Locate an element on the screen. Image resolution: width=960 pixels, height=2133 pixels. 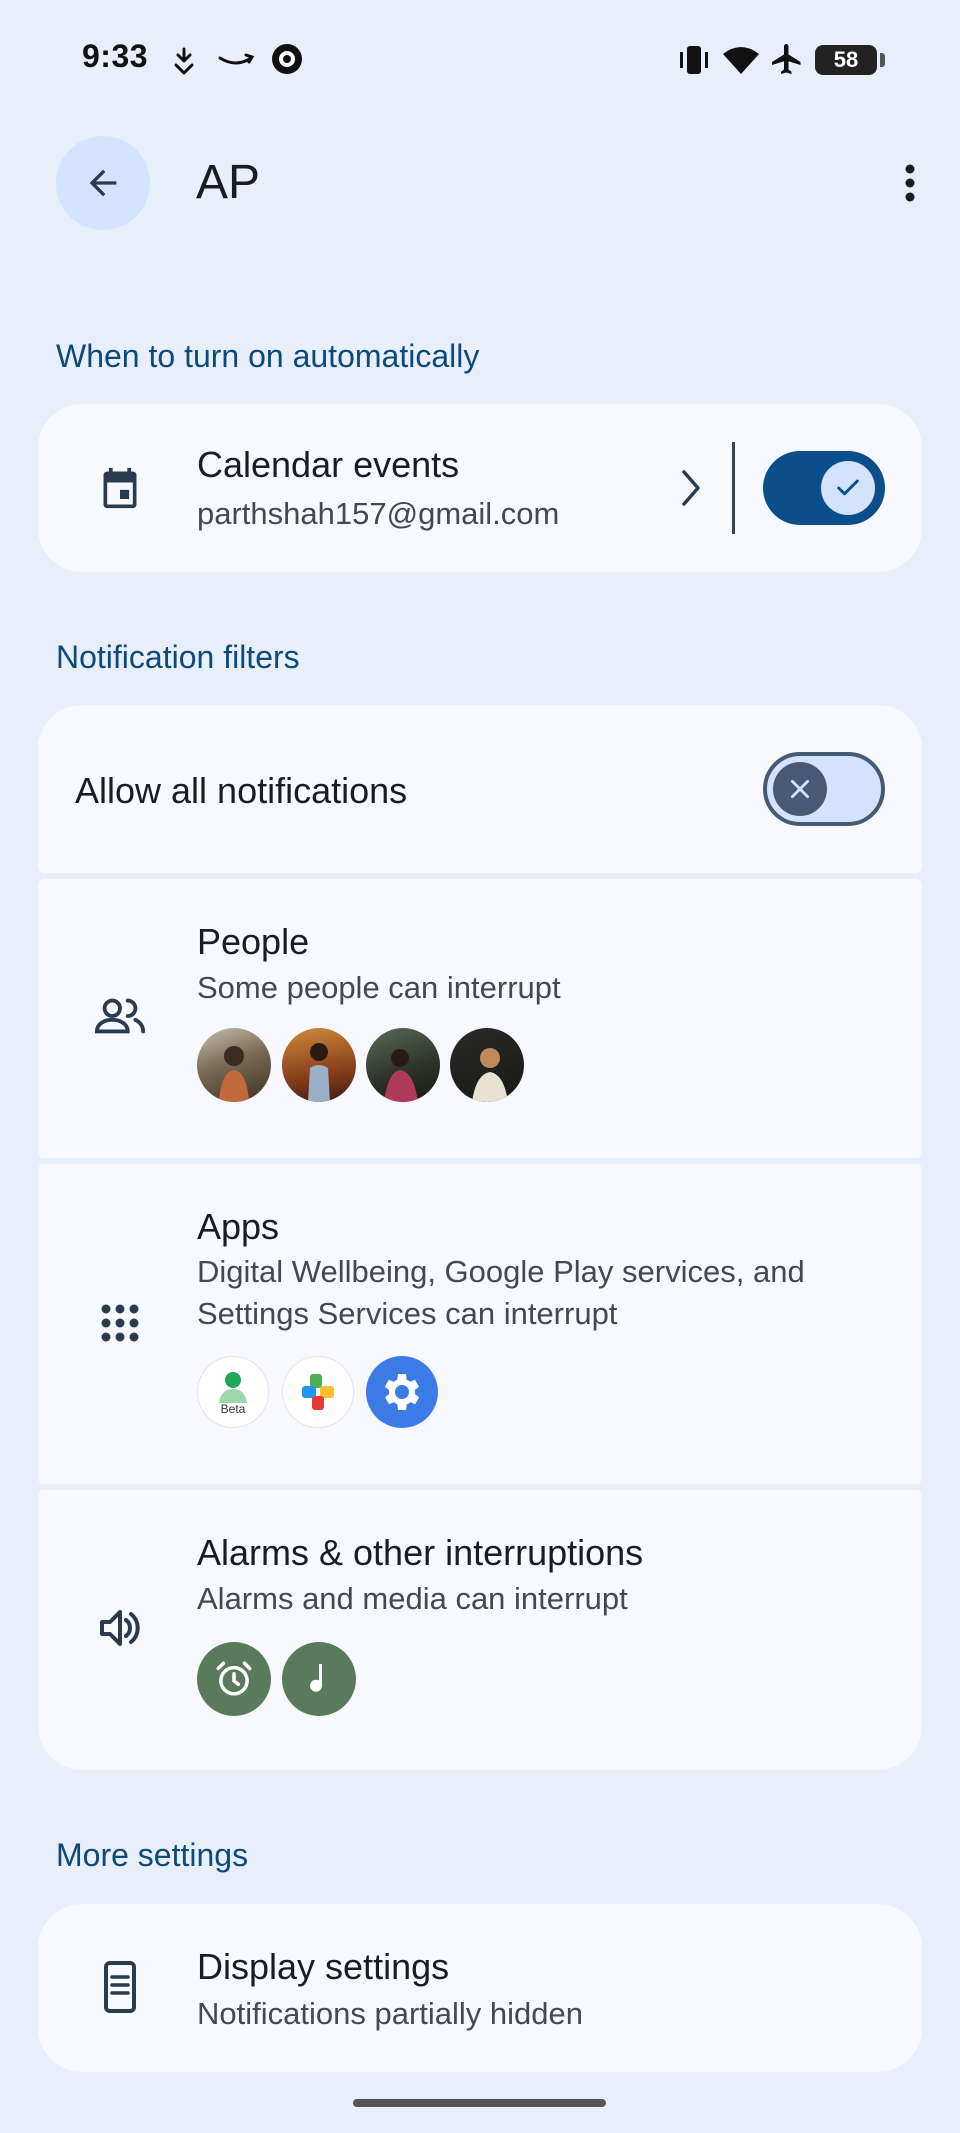
arrow-left-icon is located at coordinates (103, 183).